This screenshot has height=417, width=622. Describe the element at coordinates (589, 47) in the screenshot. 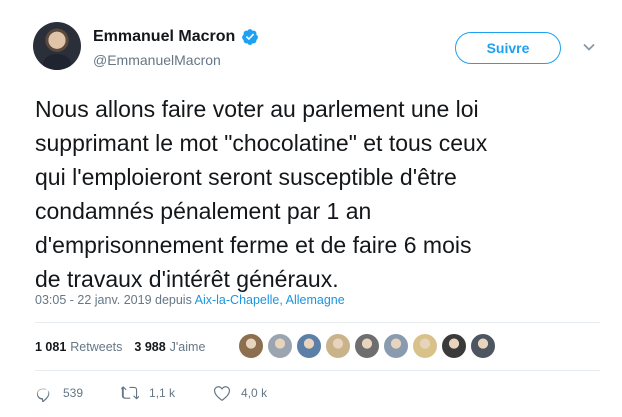

I see `chevron-down-icon` at that location.